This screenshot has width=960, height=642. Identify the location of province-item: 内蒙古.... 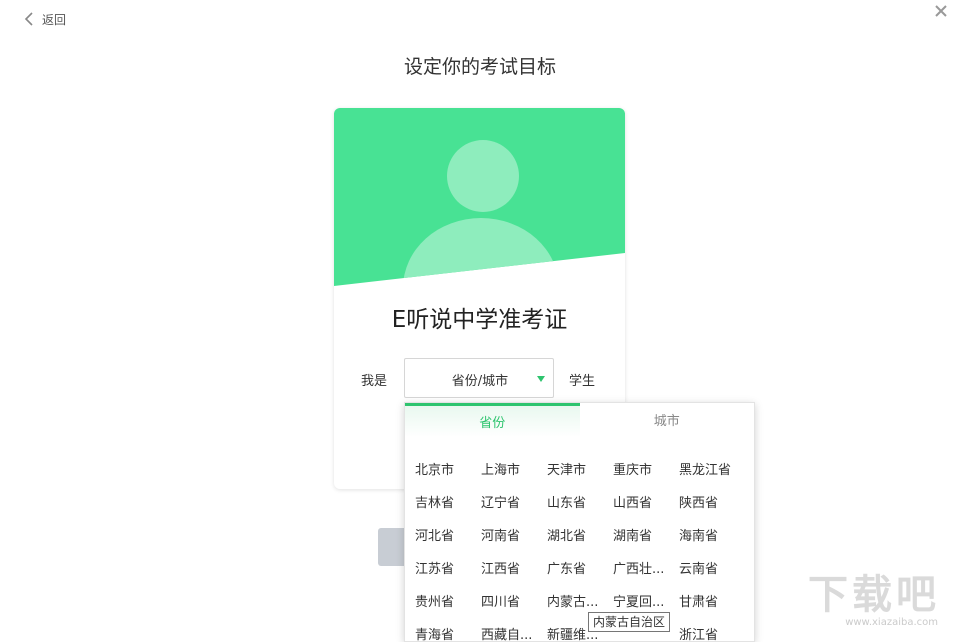
(580, 603).